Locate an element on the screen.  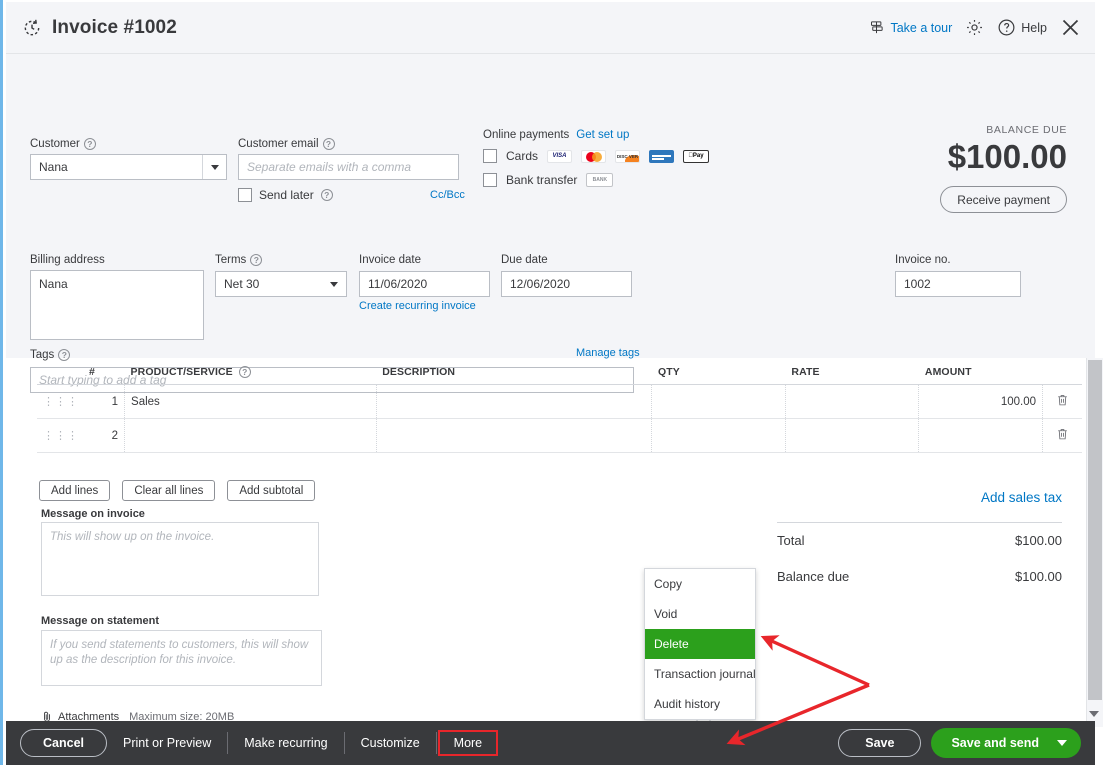
drag-handle-icon: ⋮⋮⋮ is located at coordinates (61, 401).